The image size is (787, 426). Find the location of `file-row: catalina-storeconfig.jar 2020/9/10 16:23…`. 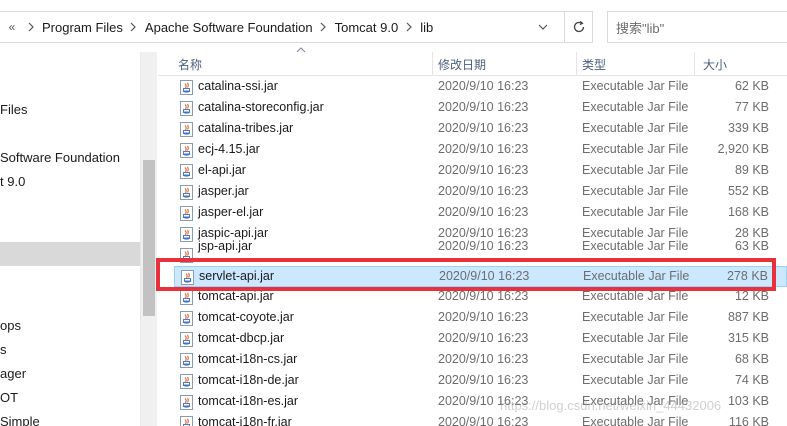

file-row: catalina-storeconfig.jar 2020/9/10 16:23… is located at coordinates (480, 108).